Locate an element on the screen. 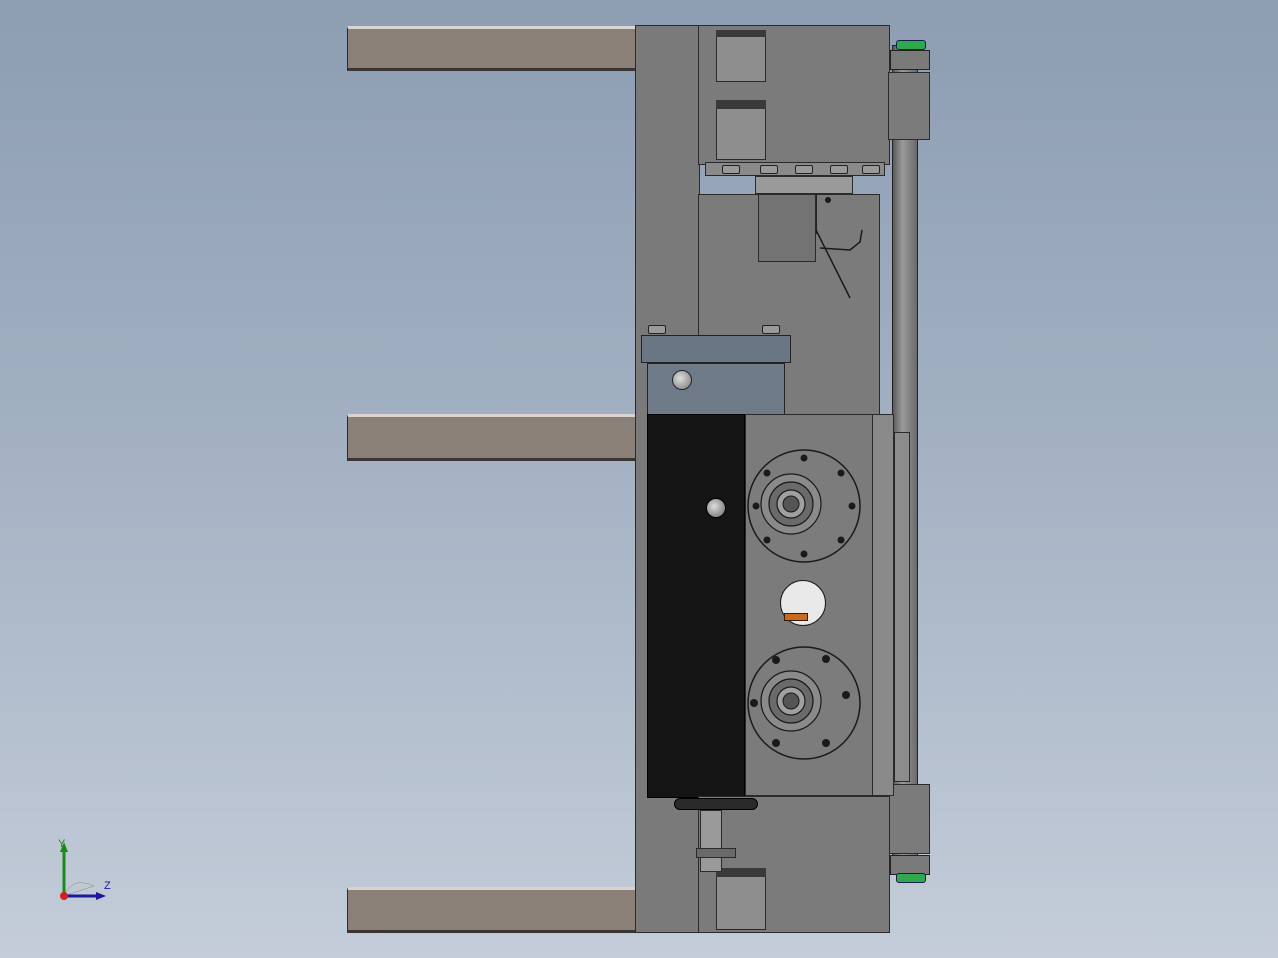 The image size is (1278, 958). clamp-plate is located at coordinates (716, 349).